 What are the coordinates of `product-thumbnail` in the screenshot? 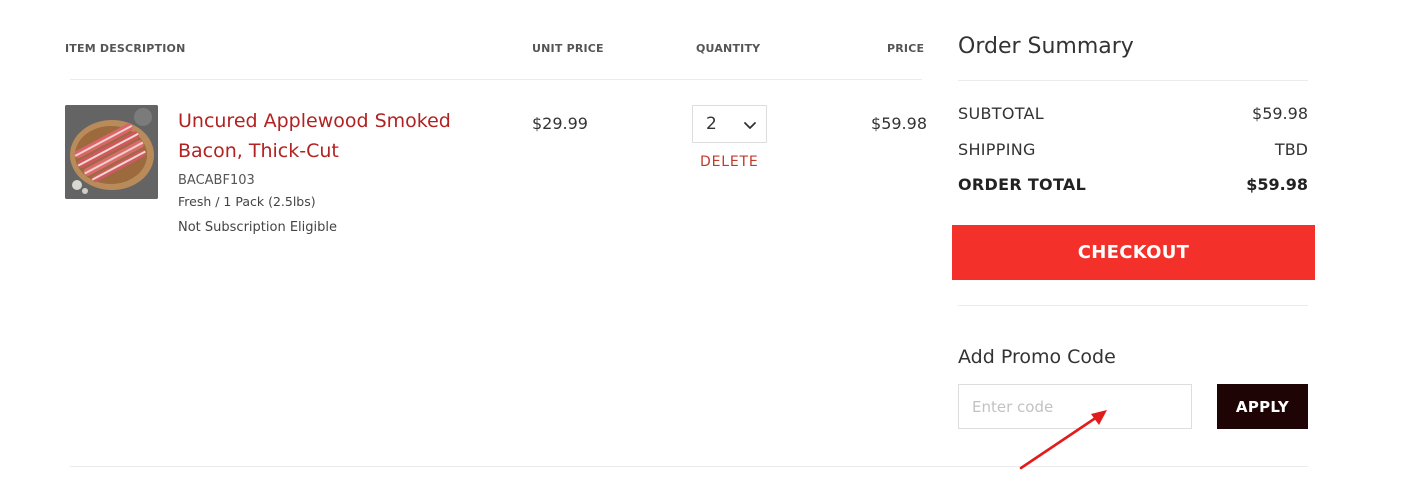 It's located at (111, 152).